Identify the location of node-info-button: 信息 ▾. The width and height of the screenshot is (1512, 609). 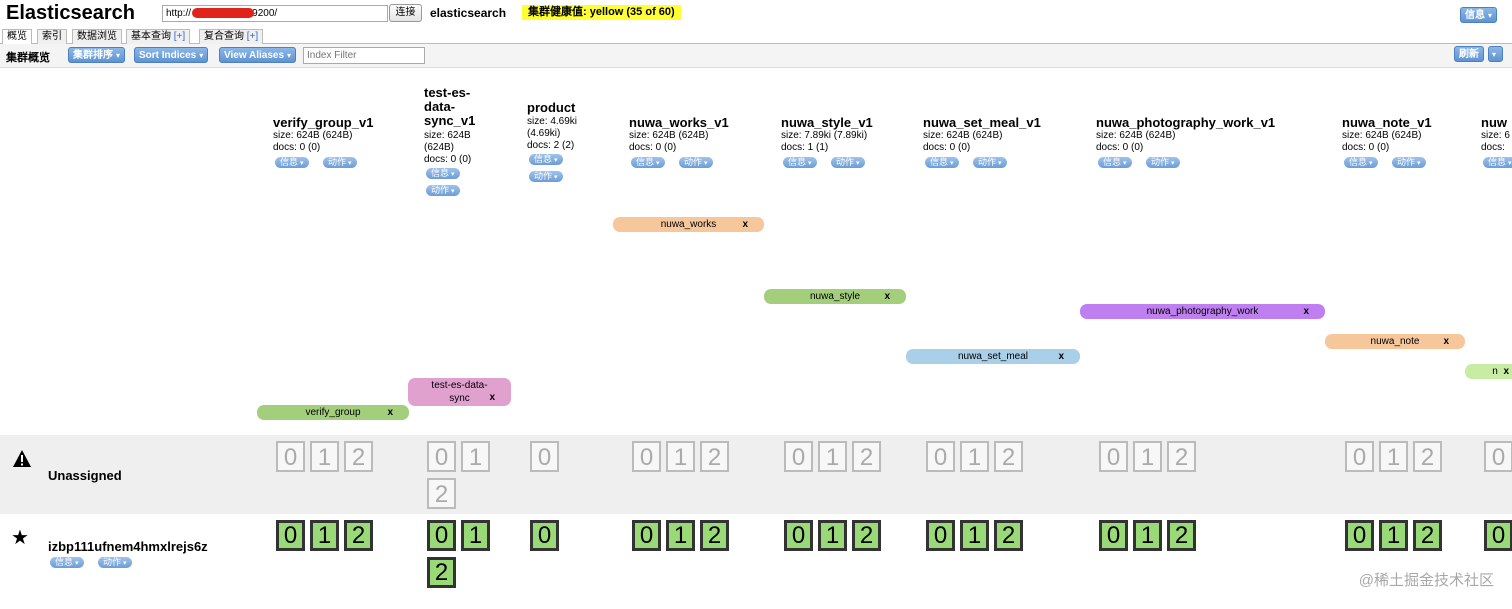
(67, 562).